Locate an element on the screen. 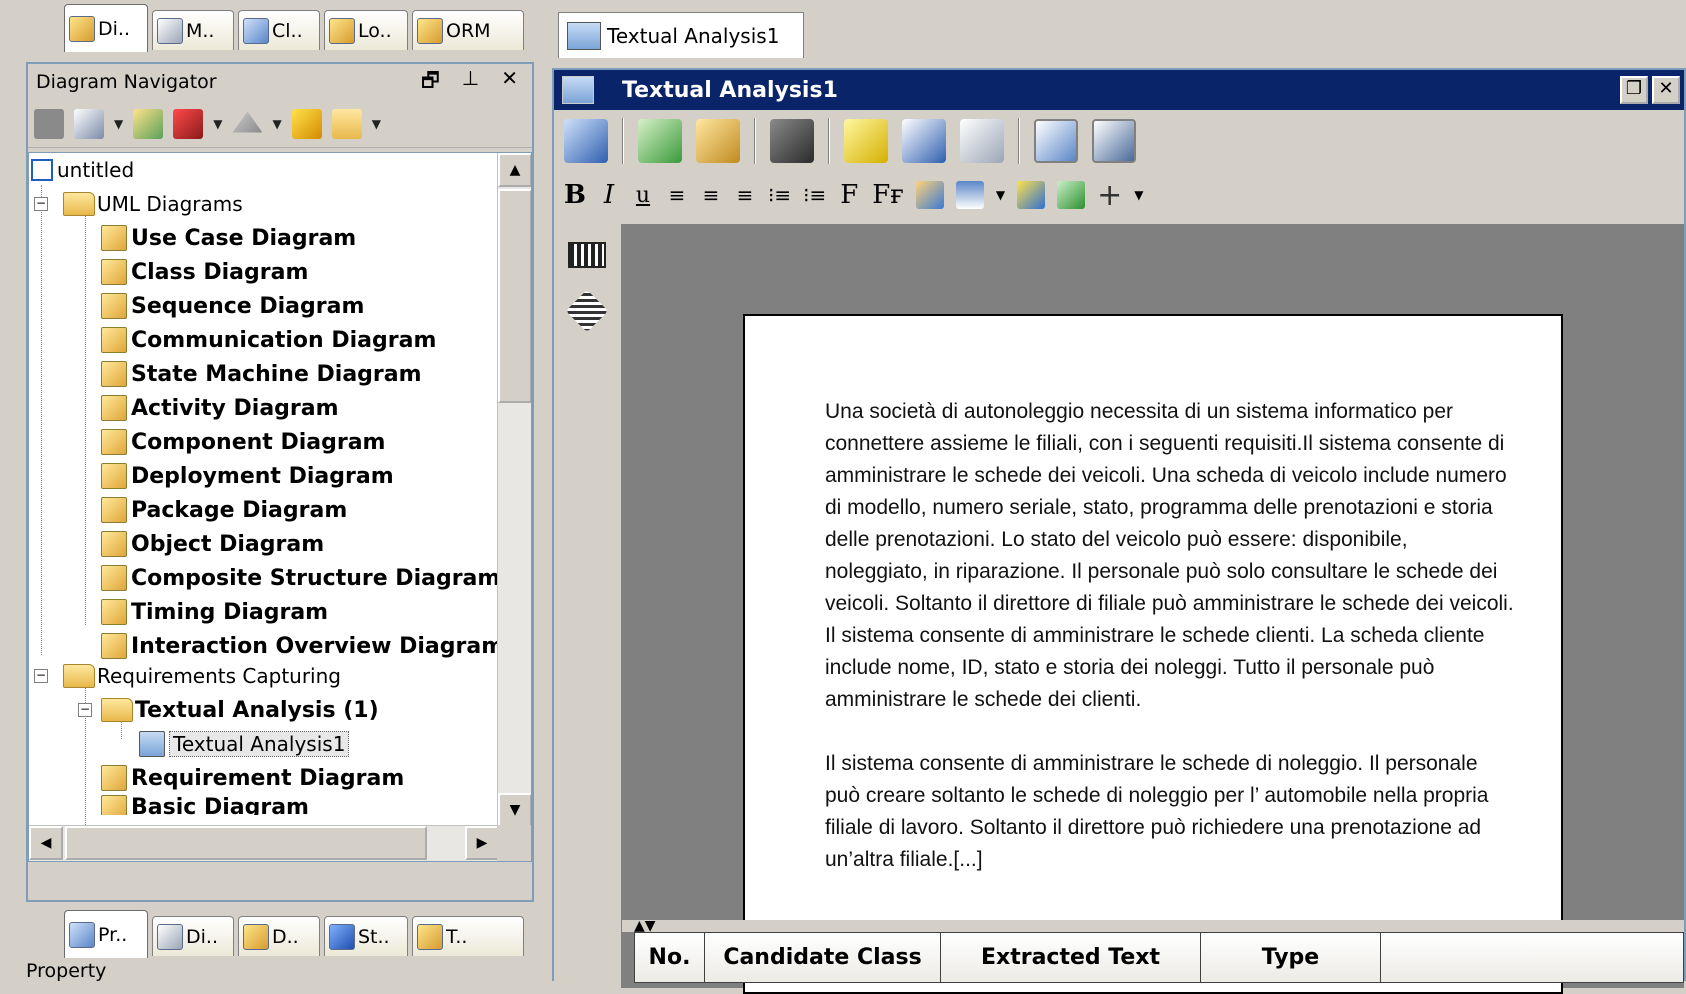  new-candidate-icon is located at coordinates (924, 141).